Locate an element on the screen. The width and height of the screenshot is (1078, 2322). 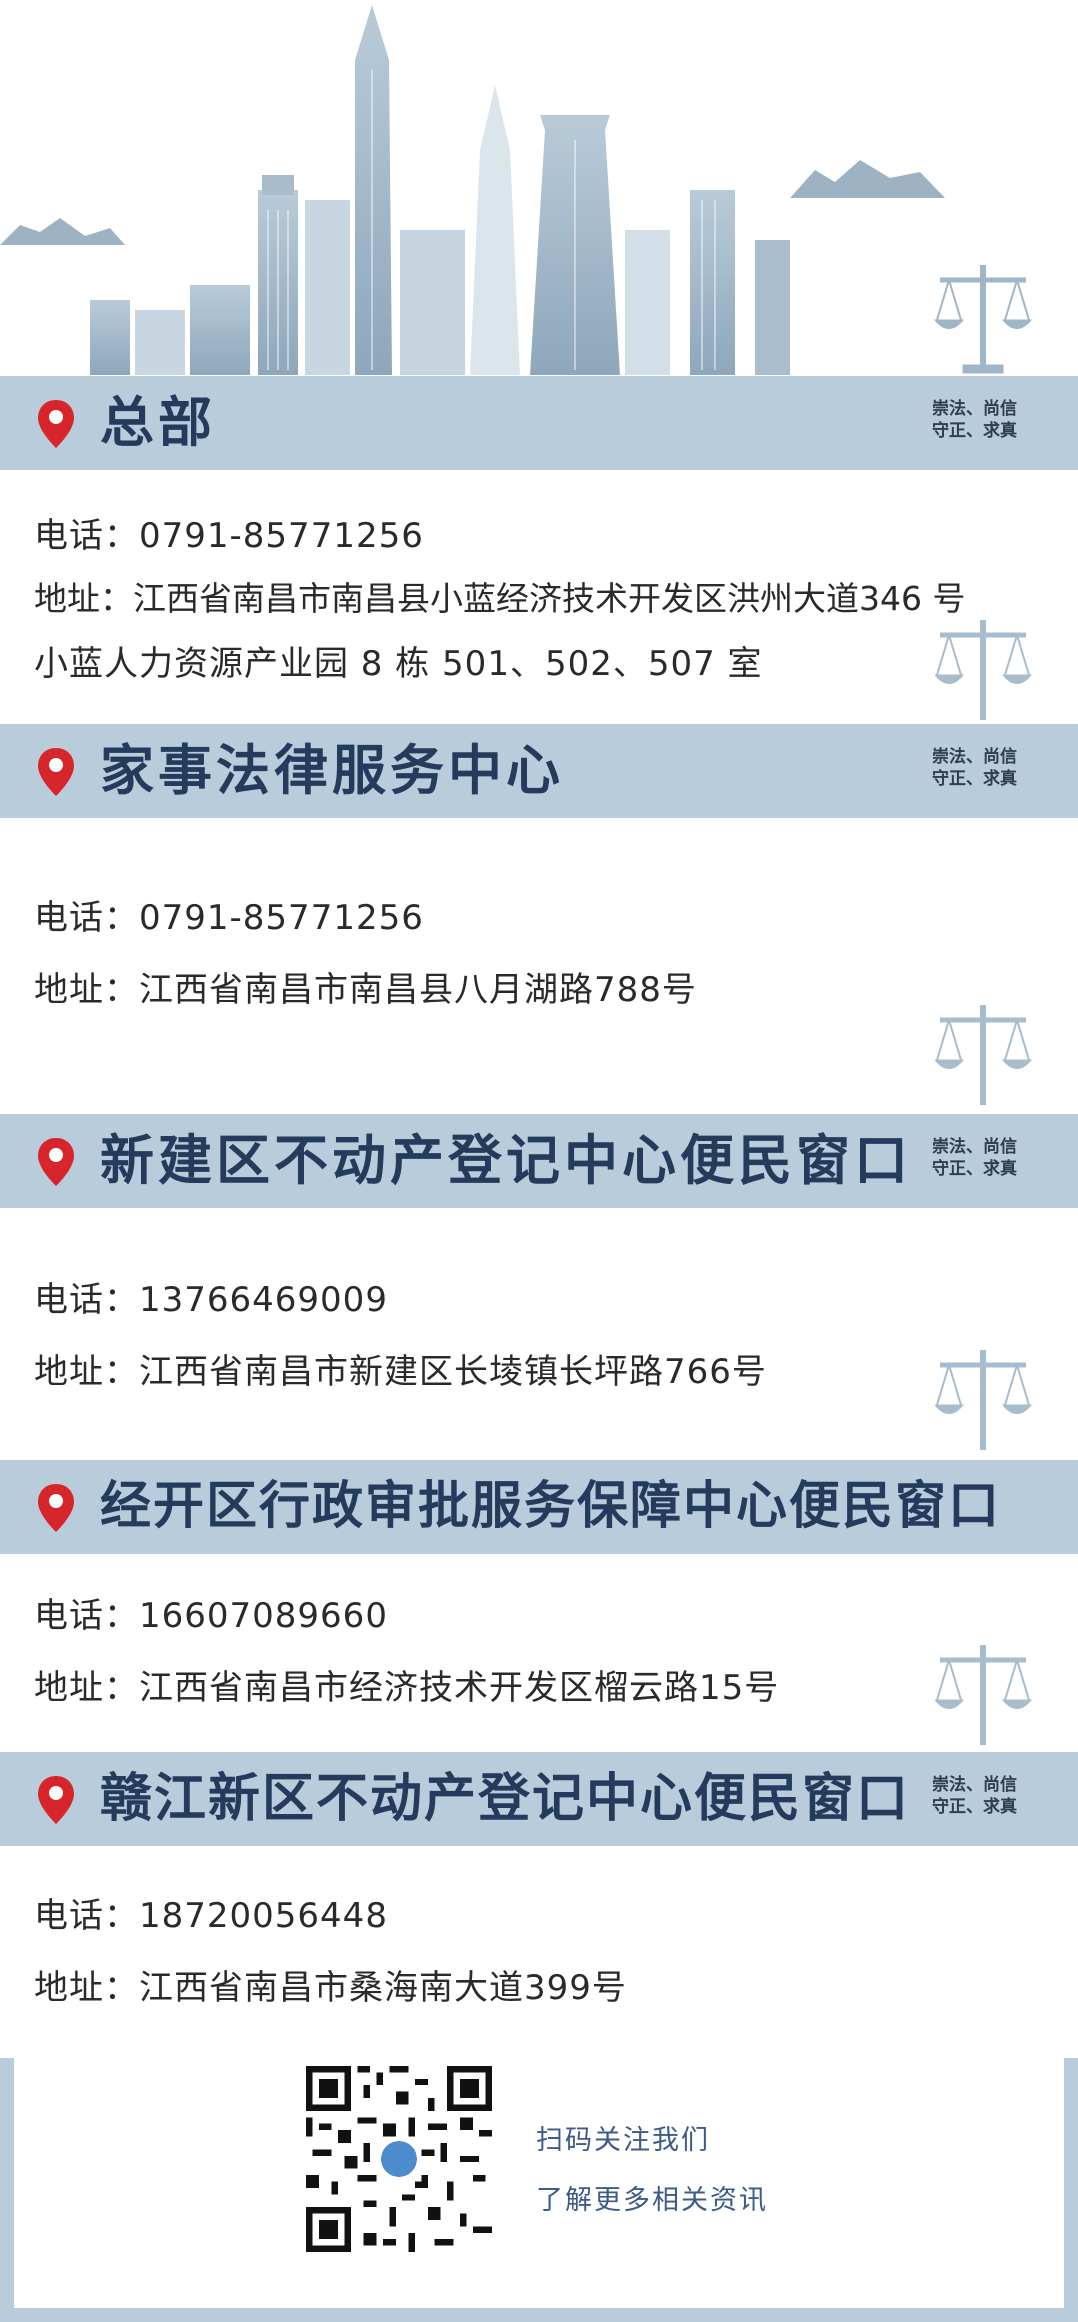
address-line-2: 小蓝人力资源产业园 8 栋 501、502、507 室 is located at coordinates (398, 664).